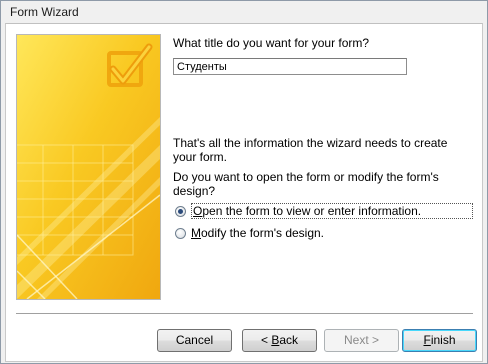 This screenshot has height=364, width=488. What do you see at coordinates (198, 211) in the screenshot?
I see `mnemonic-letter: O` at bounding box center [198, 211].